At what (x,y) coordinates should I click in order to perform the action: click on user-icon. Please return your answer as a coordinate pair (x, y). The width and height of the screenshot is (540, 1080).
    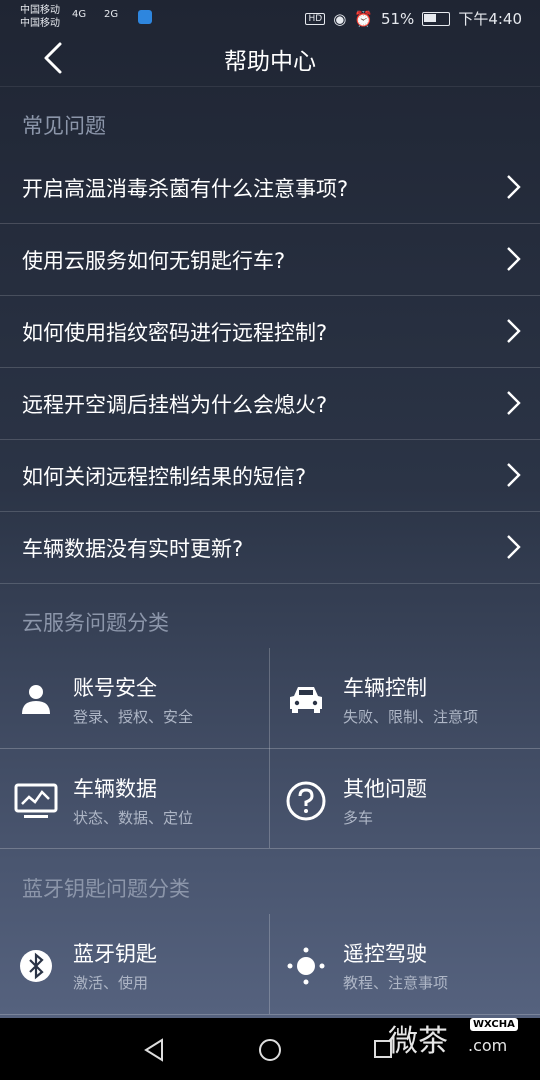
    Looking at the image, I should click on (36, 699).